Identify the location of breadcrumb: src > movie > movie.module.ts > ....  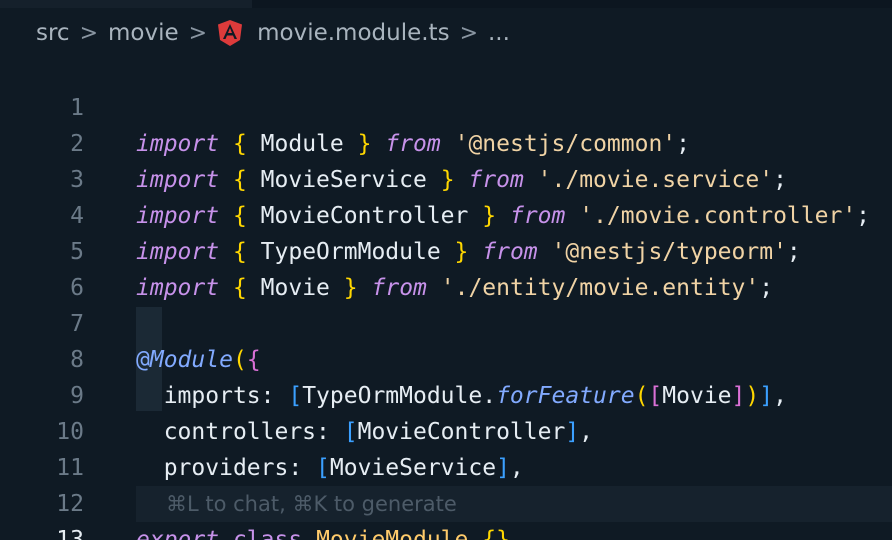
(273, 33).